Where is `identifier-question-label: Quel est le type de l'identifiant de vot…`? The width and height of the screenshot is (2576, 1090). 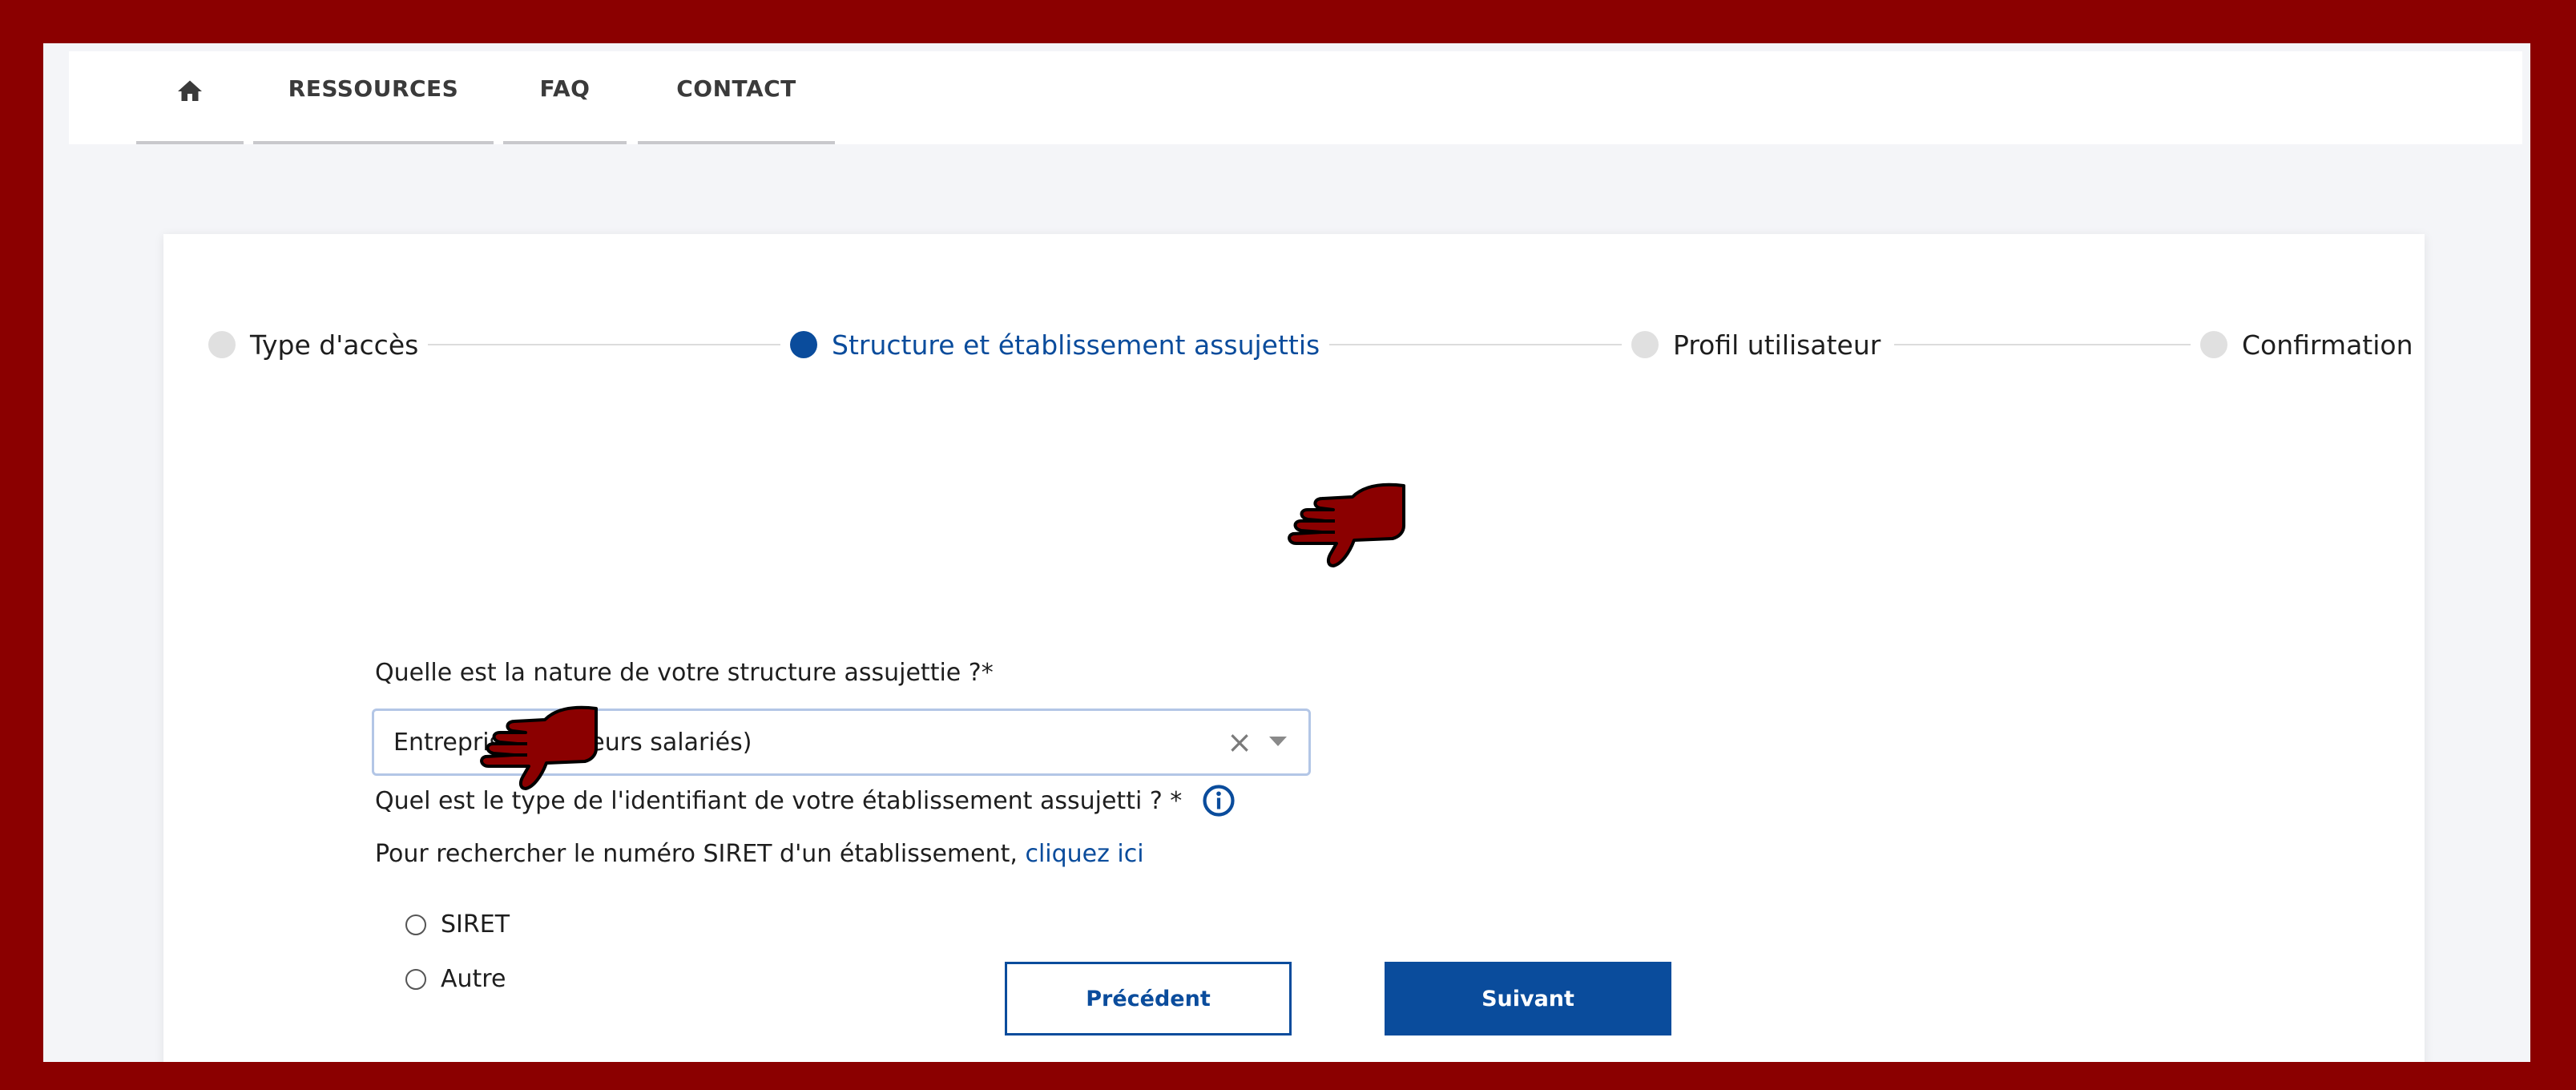
identifier-question-label: Quel est le type de l'identifiant de vot… is located at coordinates (779, 801).